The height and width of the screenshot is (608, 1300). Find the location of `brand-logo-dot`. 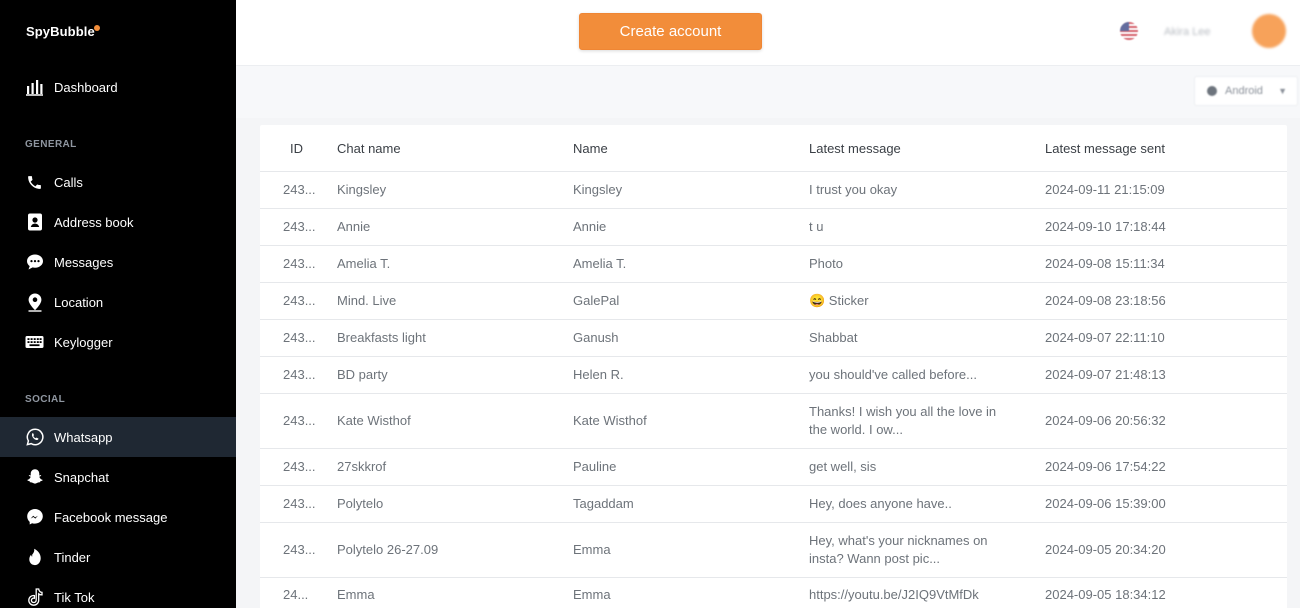

brand-logo-dot is located at coordinates (97, 28).